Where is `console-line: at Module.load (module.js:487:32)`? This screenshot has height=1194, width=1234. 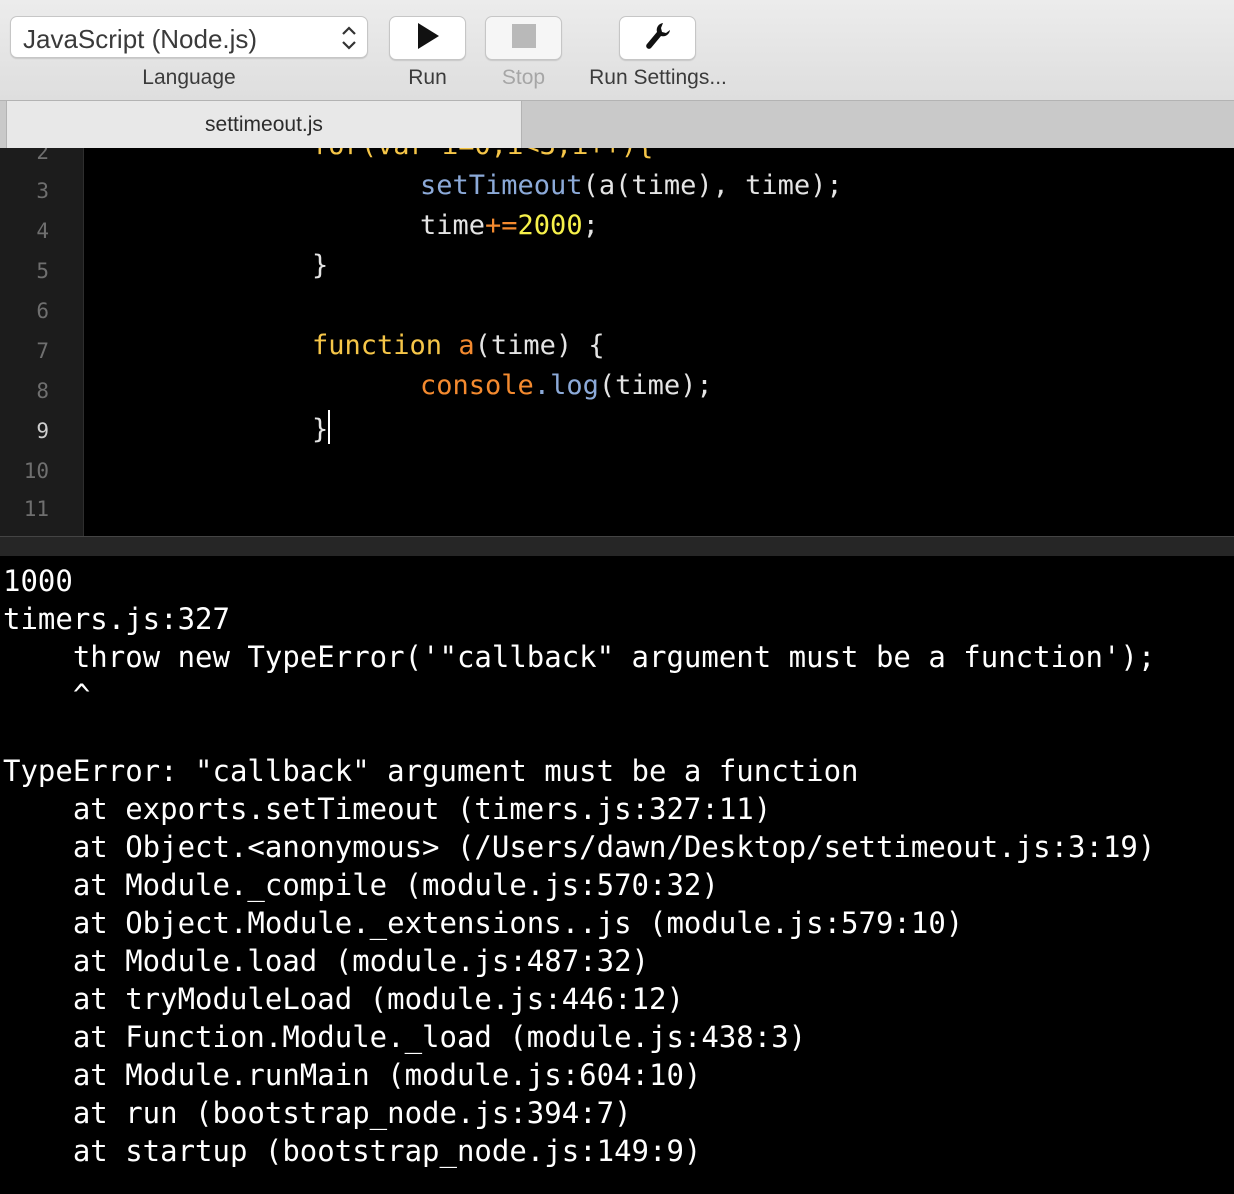 console-line: at Module.load (module.js:487:32) is located at coordinates (326, 961).